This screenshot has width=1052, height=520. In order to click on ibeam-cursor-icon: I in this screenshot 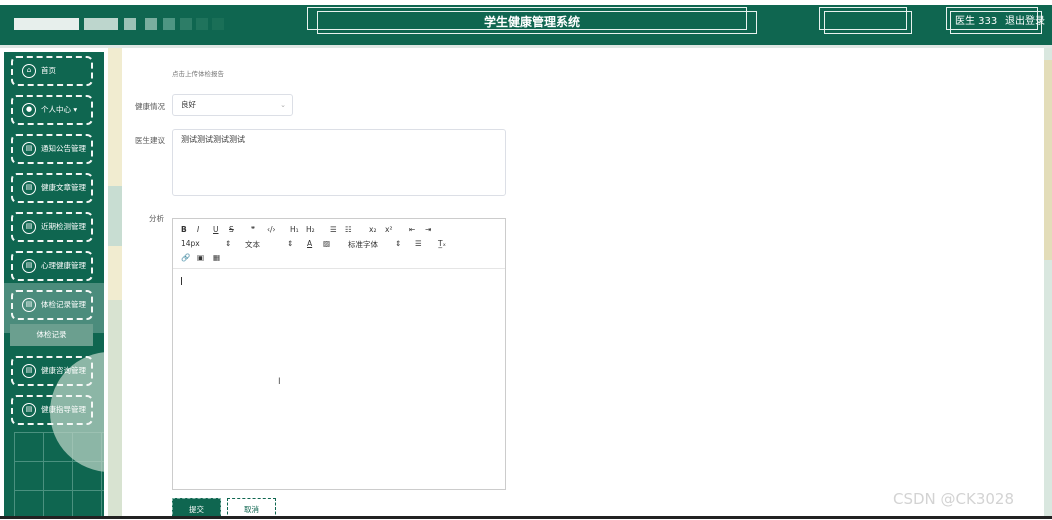, I will do `click(279, 382)`.